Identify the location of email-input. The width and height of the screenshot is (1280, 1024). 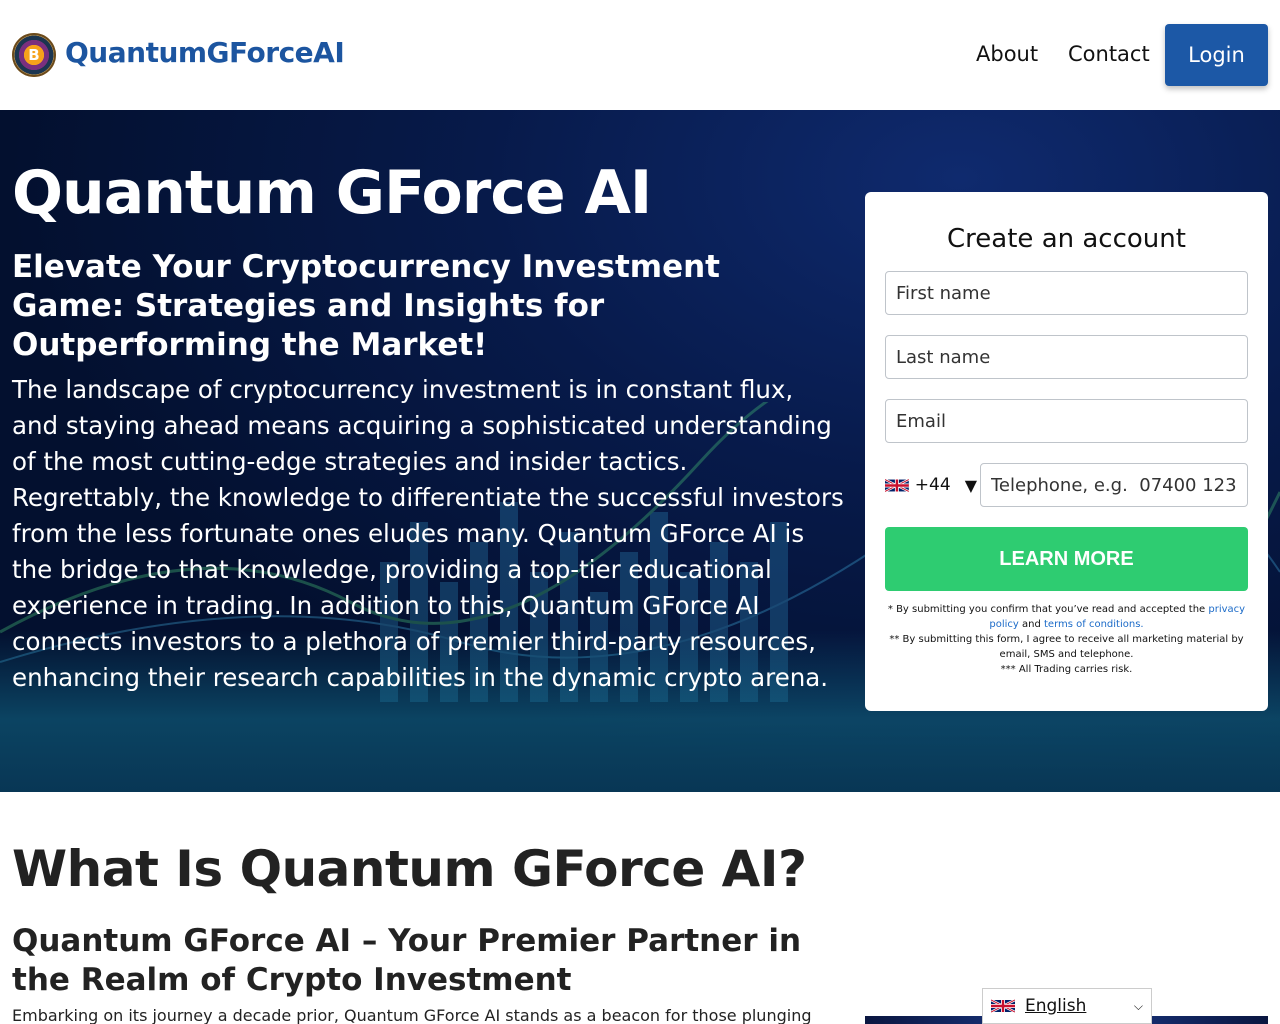
(1066, 421).